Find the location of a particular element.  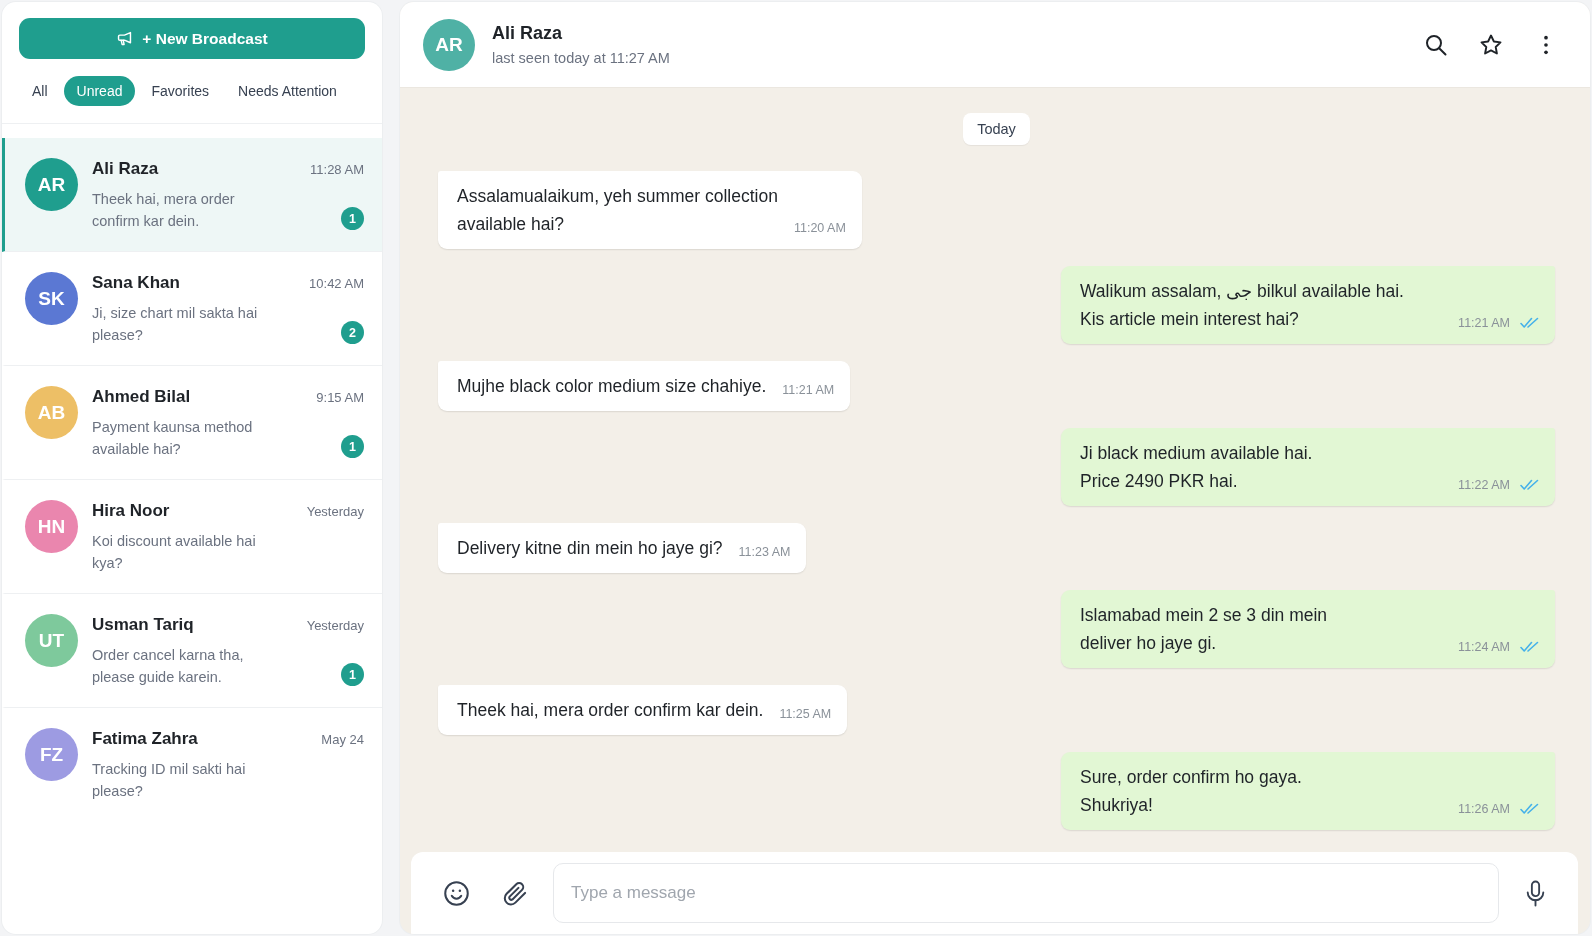

contact-name: Sana Khan is located at coordinates (136, 283).